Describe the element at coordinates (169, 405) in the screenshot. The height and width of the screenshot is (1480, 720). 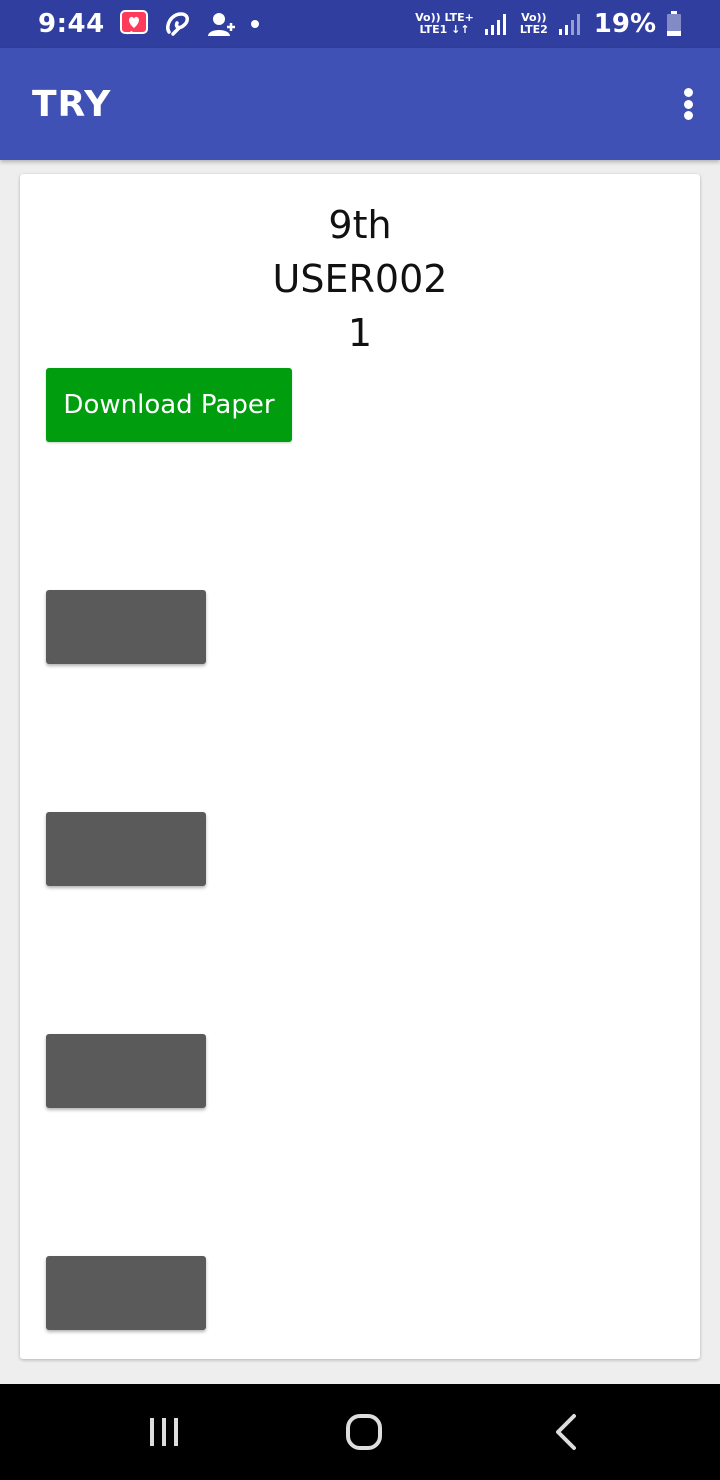
I see `download-paper-button: Download Paper` at that location.